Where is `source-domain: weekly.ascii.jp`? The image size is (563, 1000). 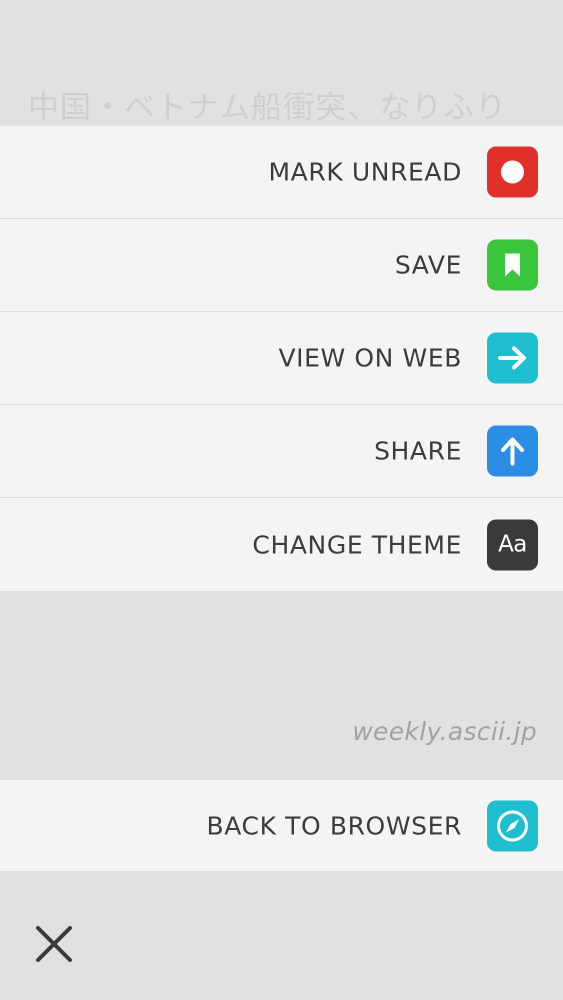 source-domain: weekly.ascii.jp is located at coordinates (444, 731).